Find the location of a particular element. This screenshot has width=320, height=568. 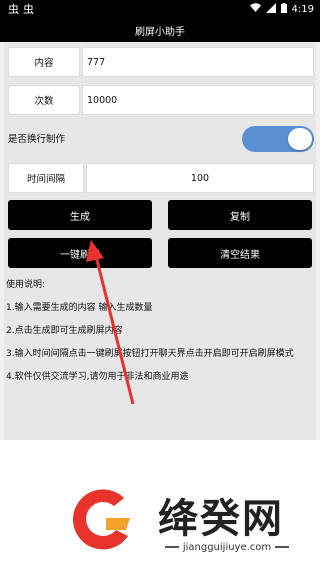

one-click-button: 一键刷屏 is located at coordinates (80, 253).